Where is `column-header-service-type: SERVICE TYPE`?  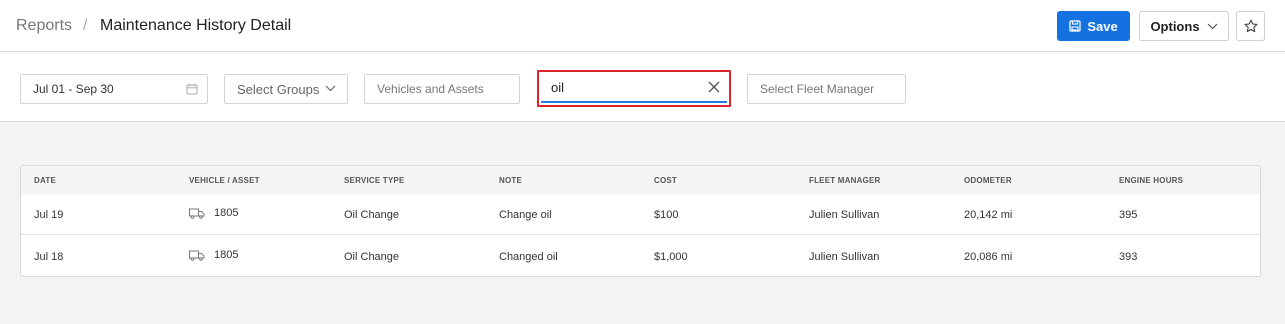
column-header-service-type: SERVICE TYPE is located at coordinates (374, 180).